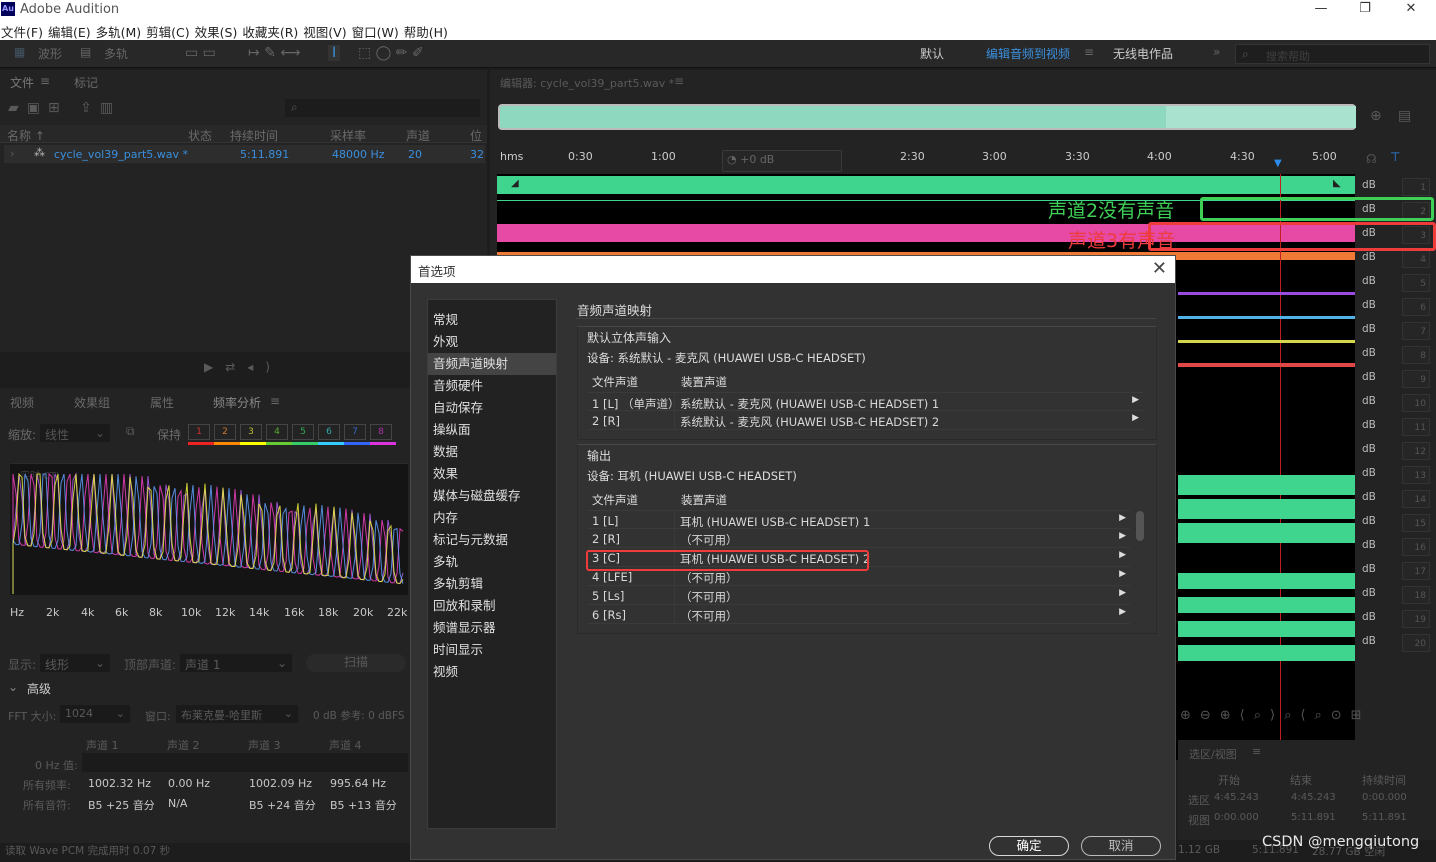  Describe the element at coordinates (492, 518) in the screenshot. I see `category-memory: 内存` at that location.